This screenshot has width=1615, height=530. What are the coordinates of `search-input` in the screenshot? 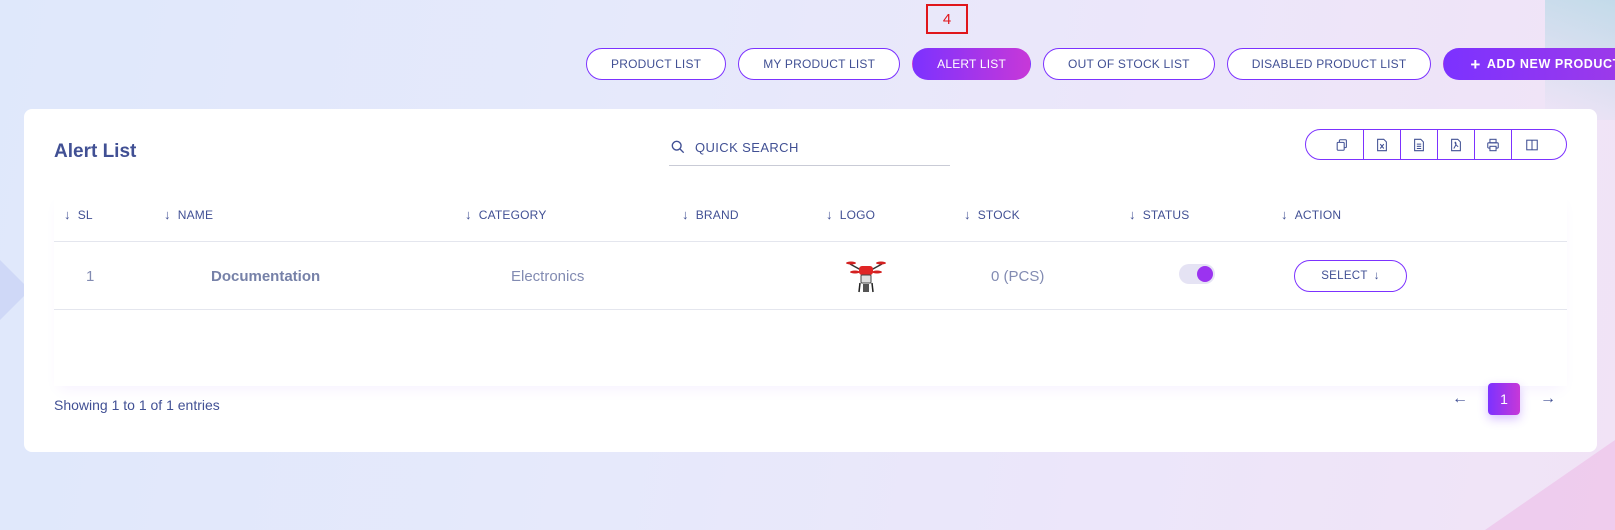 It's located at (815, 147).